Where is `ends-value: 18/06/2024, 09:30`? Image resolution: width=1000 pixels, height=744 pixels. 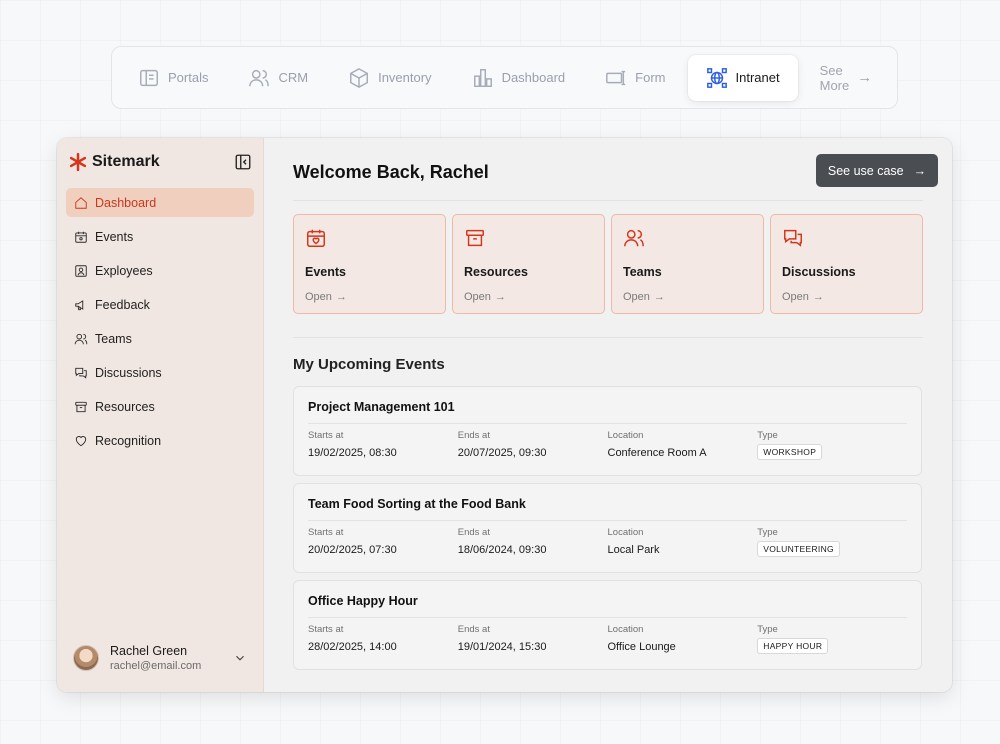
ends-value: 18/06/2024, 09:30 is located at coordinates (502, 550).